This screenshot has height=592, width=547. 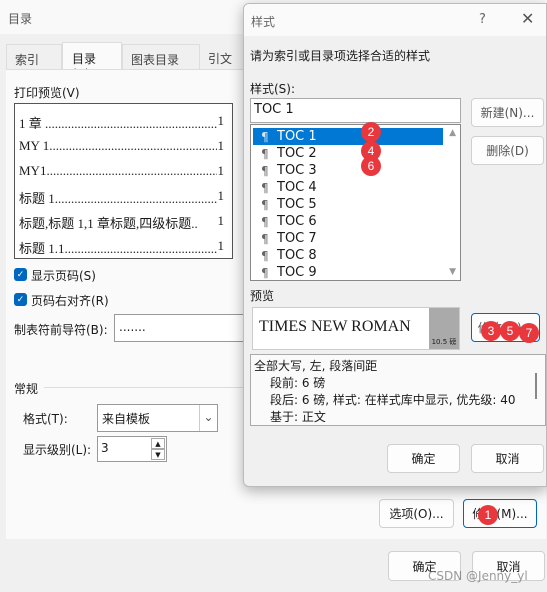 What do you see at coordinates (348, 255) in the screenshot?
I see `style-list-item: ¶ TOC 8` at bounding box center [348, 255].